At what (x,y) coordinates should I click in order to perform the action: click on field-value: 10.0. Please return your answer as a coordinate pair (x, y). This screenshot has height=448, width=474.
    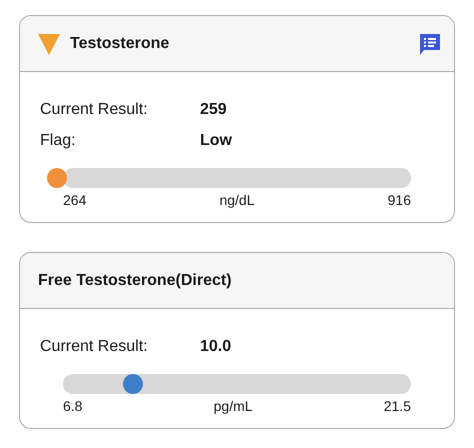
    Looking at the image, I should click on (216, 347).